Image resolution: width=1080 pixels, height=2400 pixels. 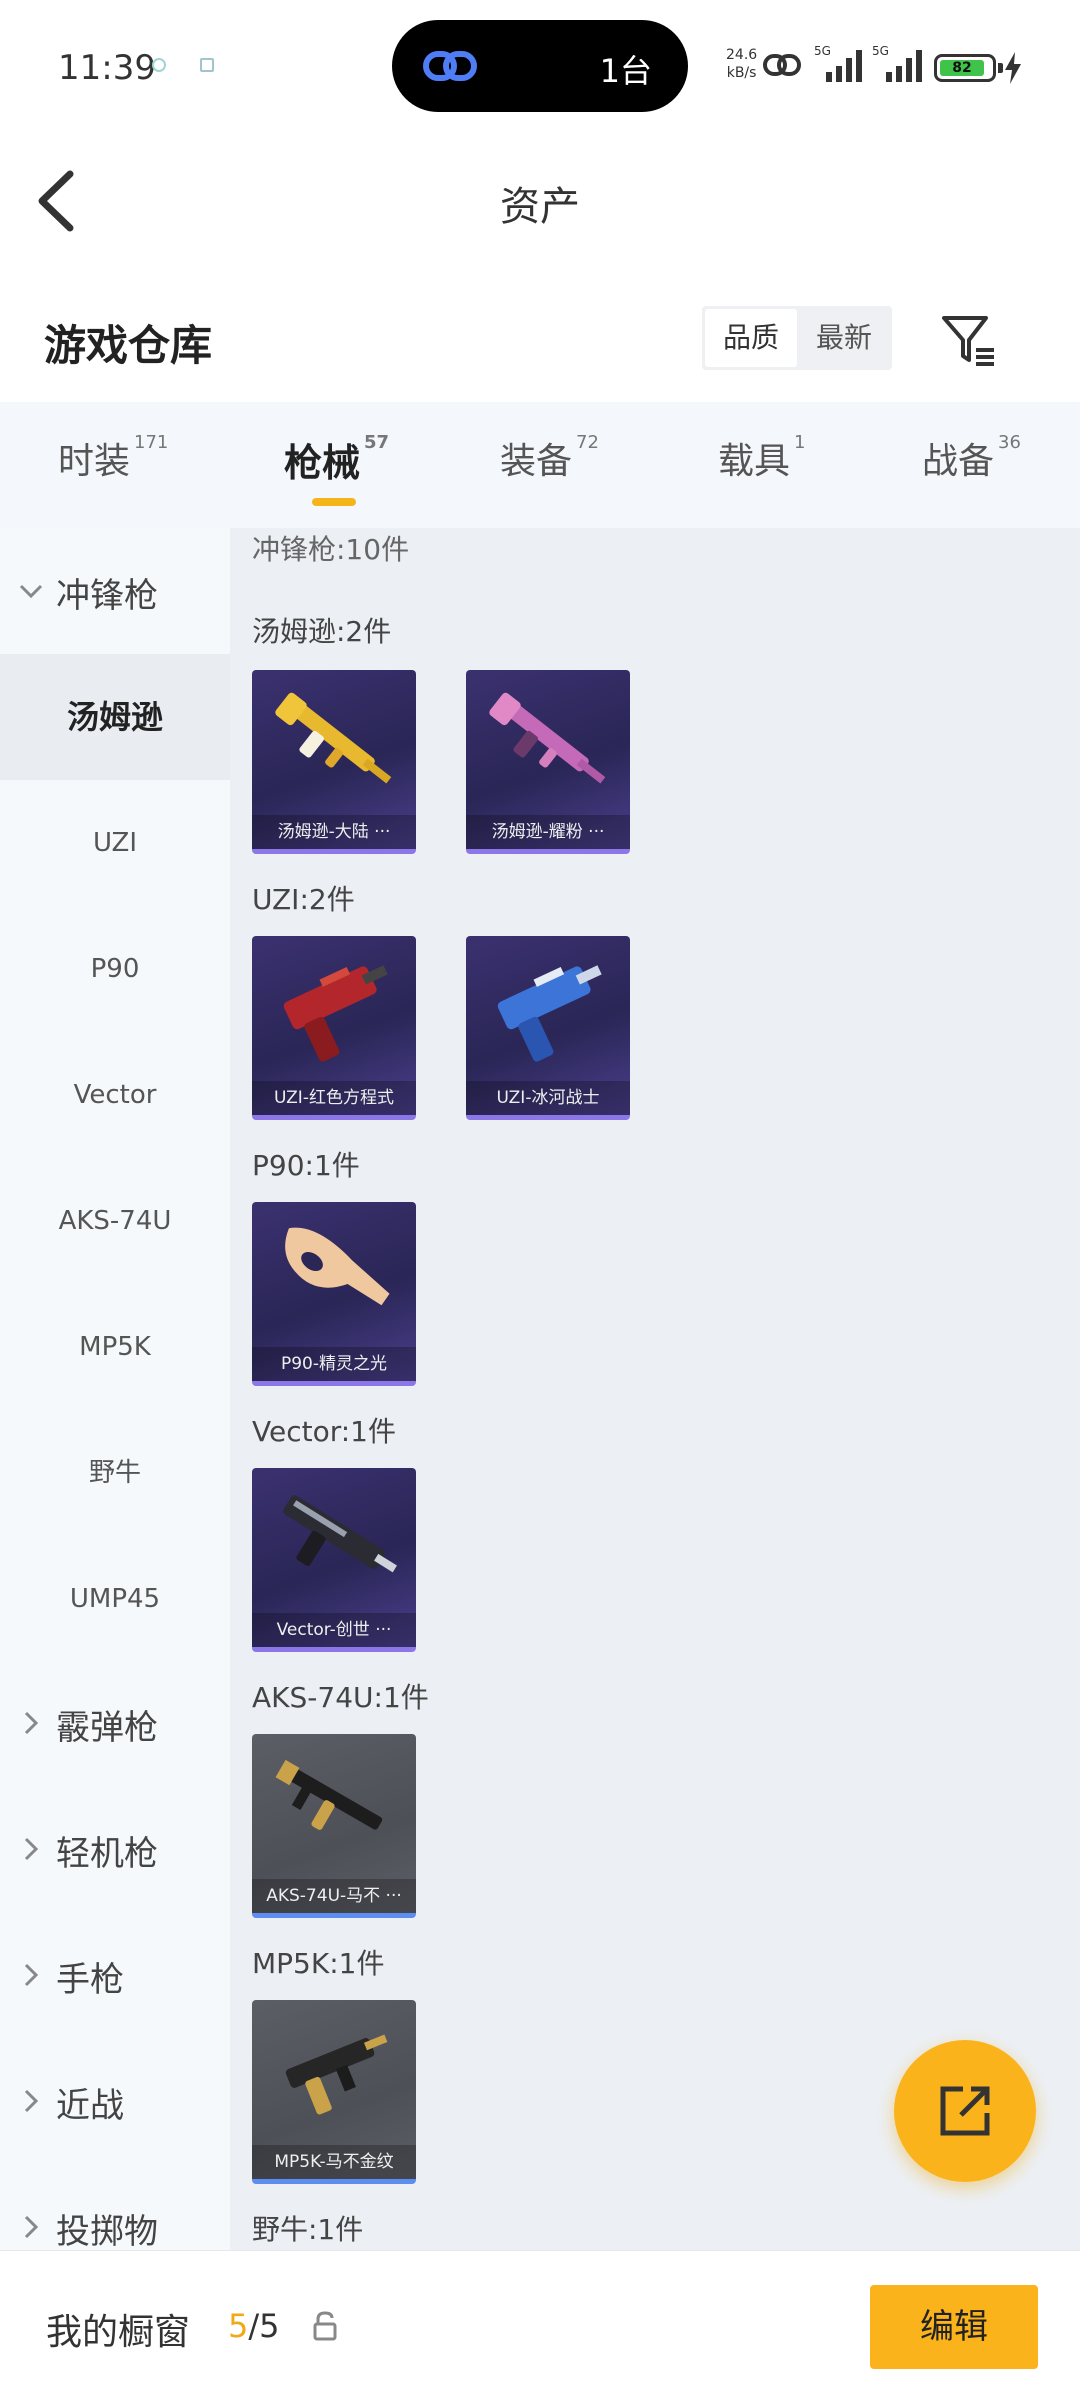 What do you see at coordinates (334, 502) in the screenshot?
I see `active-tab-indicator` at bounding box center [334, 502].